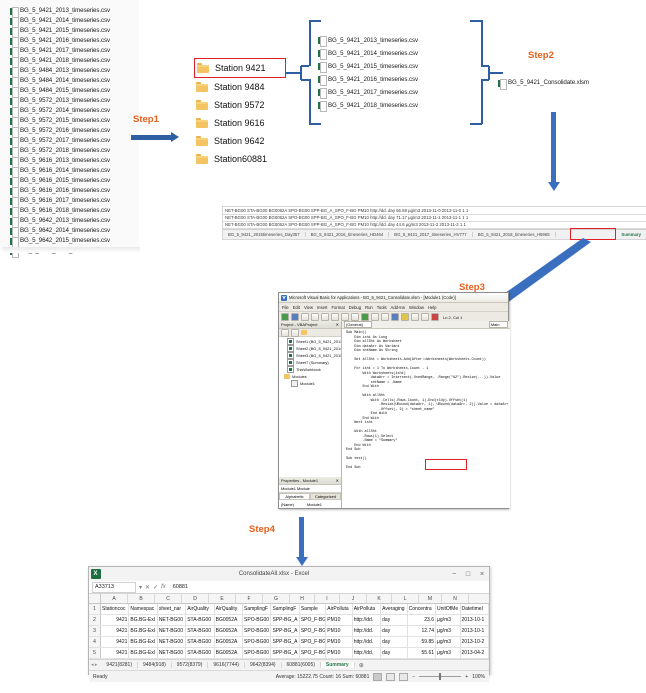  What do you see at coordinates (382, 307) in the screenshot?
I see `vba-menu-item: Tools` at bounding box center [382, 307].